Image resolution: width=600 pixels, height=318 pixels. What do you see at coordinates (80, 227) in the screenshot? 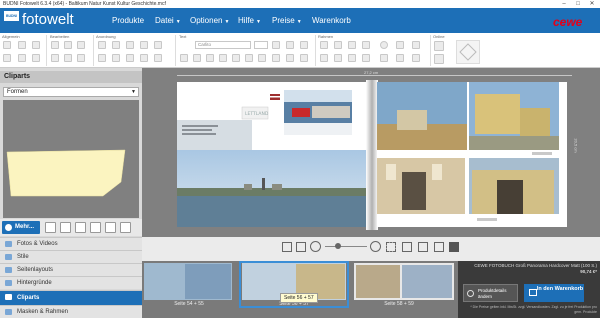
I see `view-list-icon` at bounding box center [80, 227].